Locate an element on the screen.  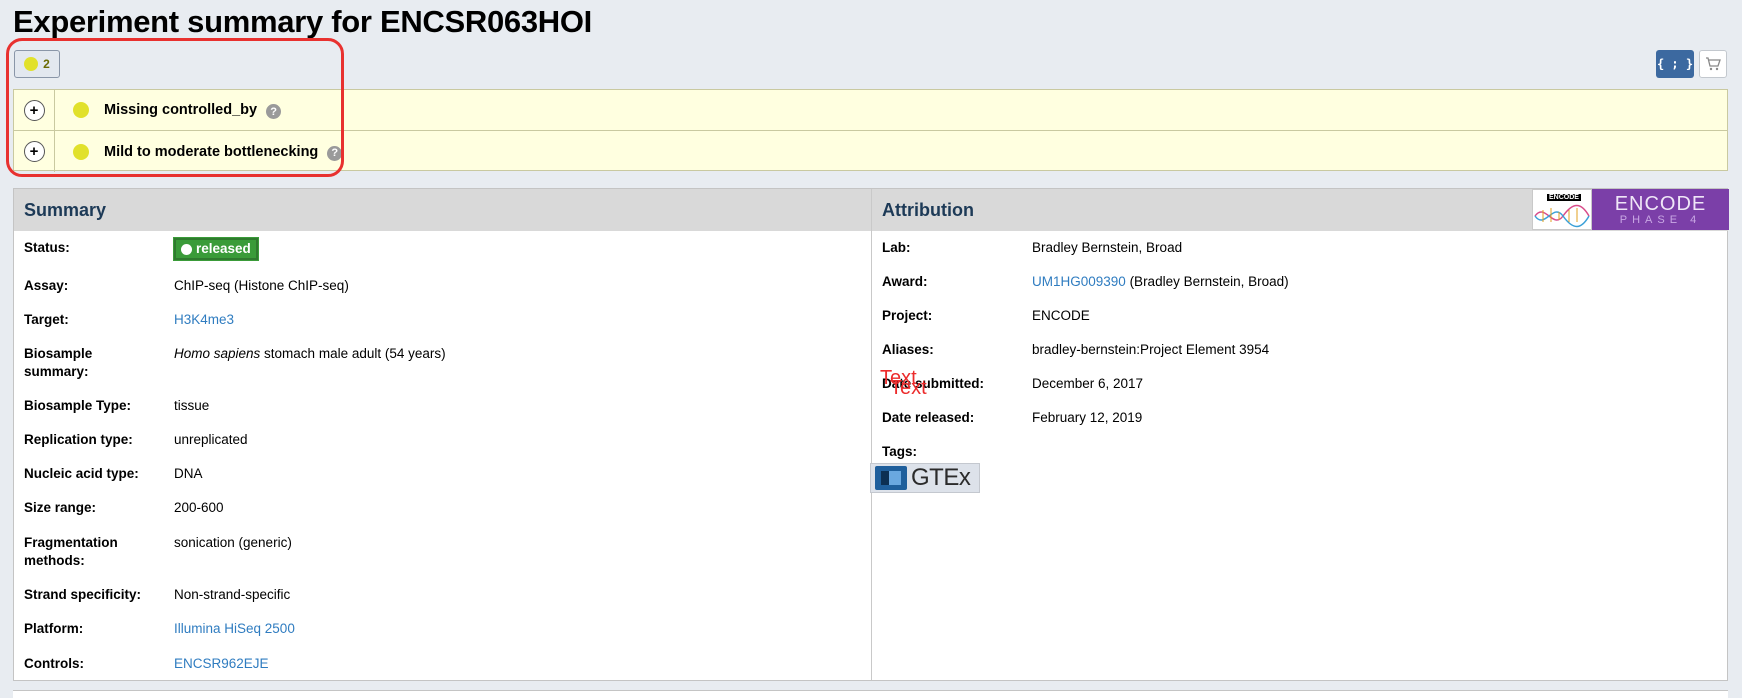
biosample-description: stomach male adult (54 years) is located at coordinates (353, 353).